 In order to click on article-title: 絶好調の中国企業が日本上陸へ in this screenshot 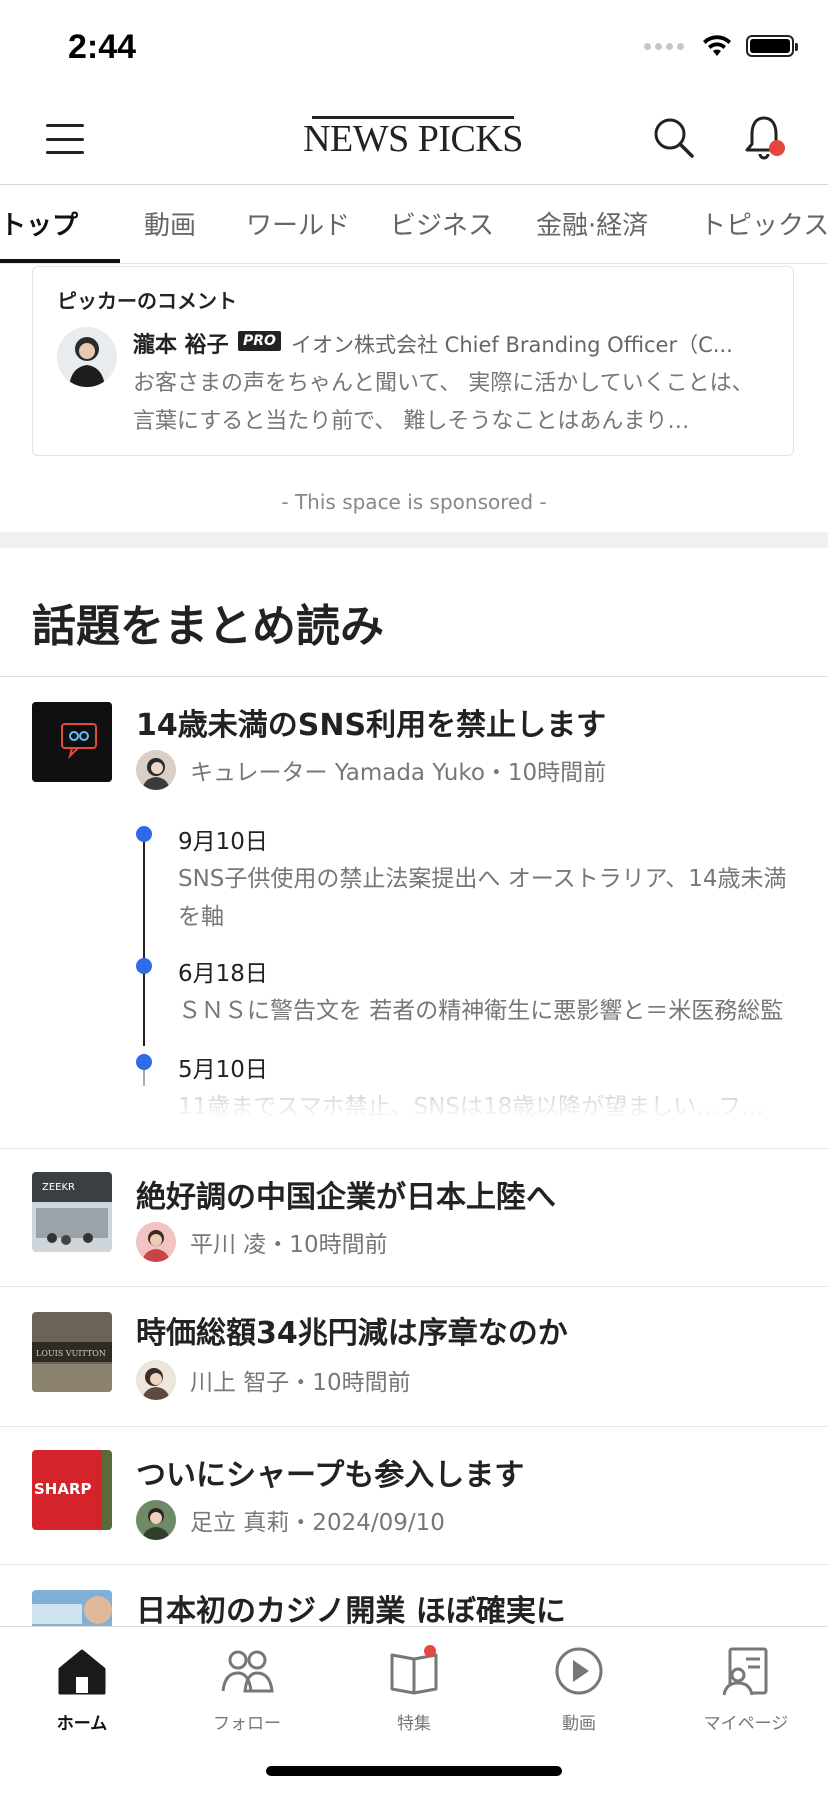, I will do `click(346, 1194)`.